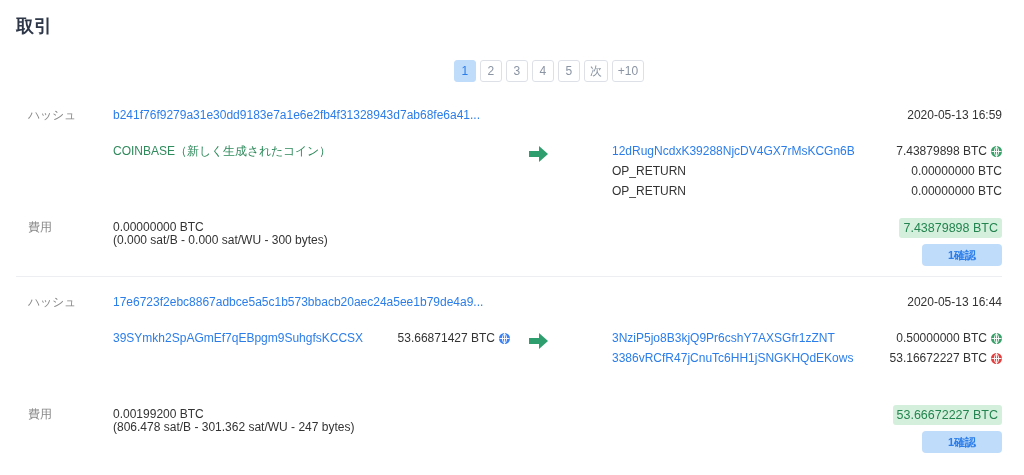 The width and height of the screenshot is (1024, 475). Describe the element at coordinates (568, 71) in the screenshot. I see `page-button: 5` at that location.